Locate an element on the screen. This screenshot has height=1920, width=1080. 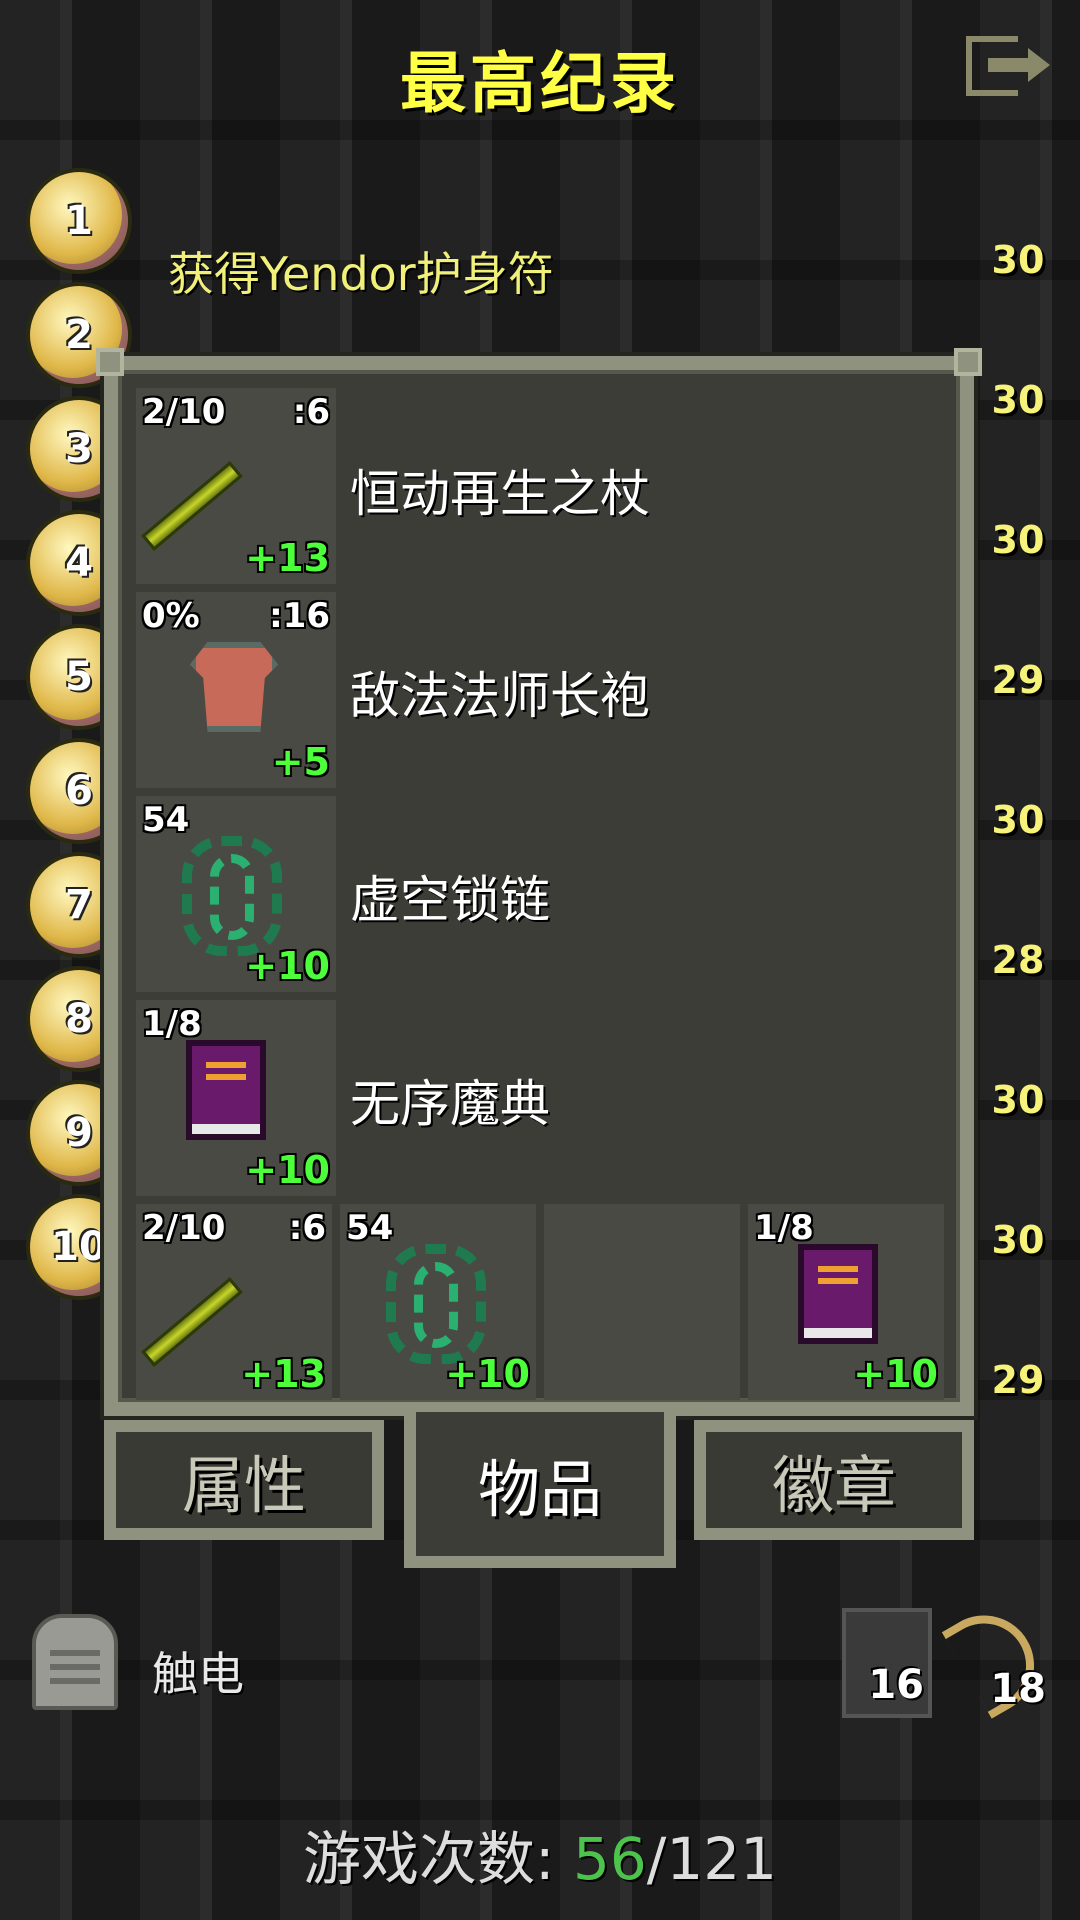
record-score-4: 29 is located at coordinates (1018, 680).